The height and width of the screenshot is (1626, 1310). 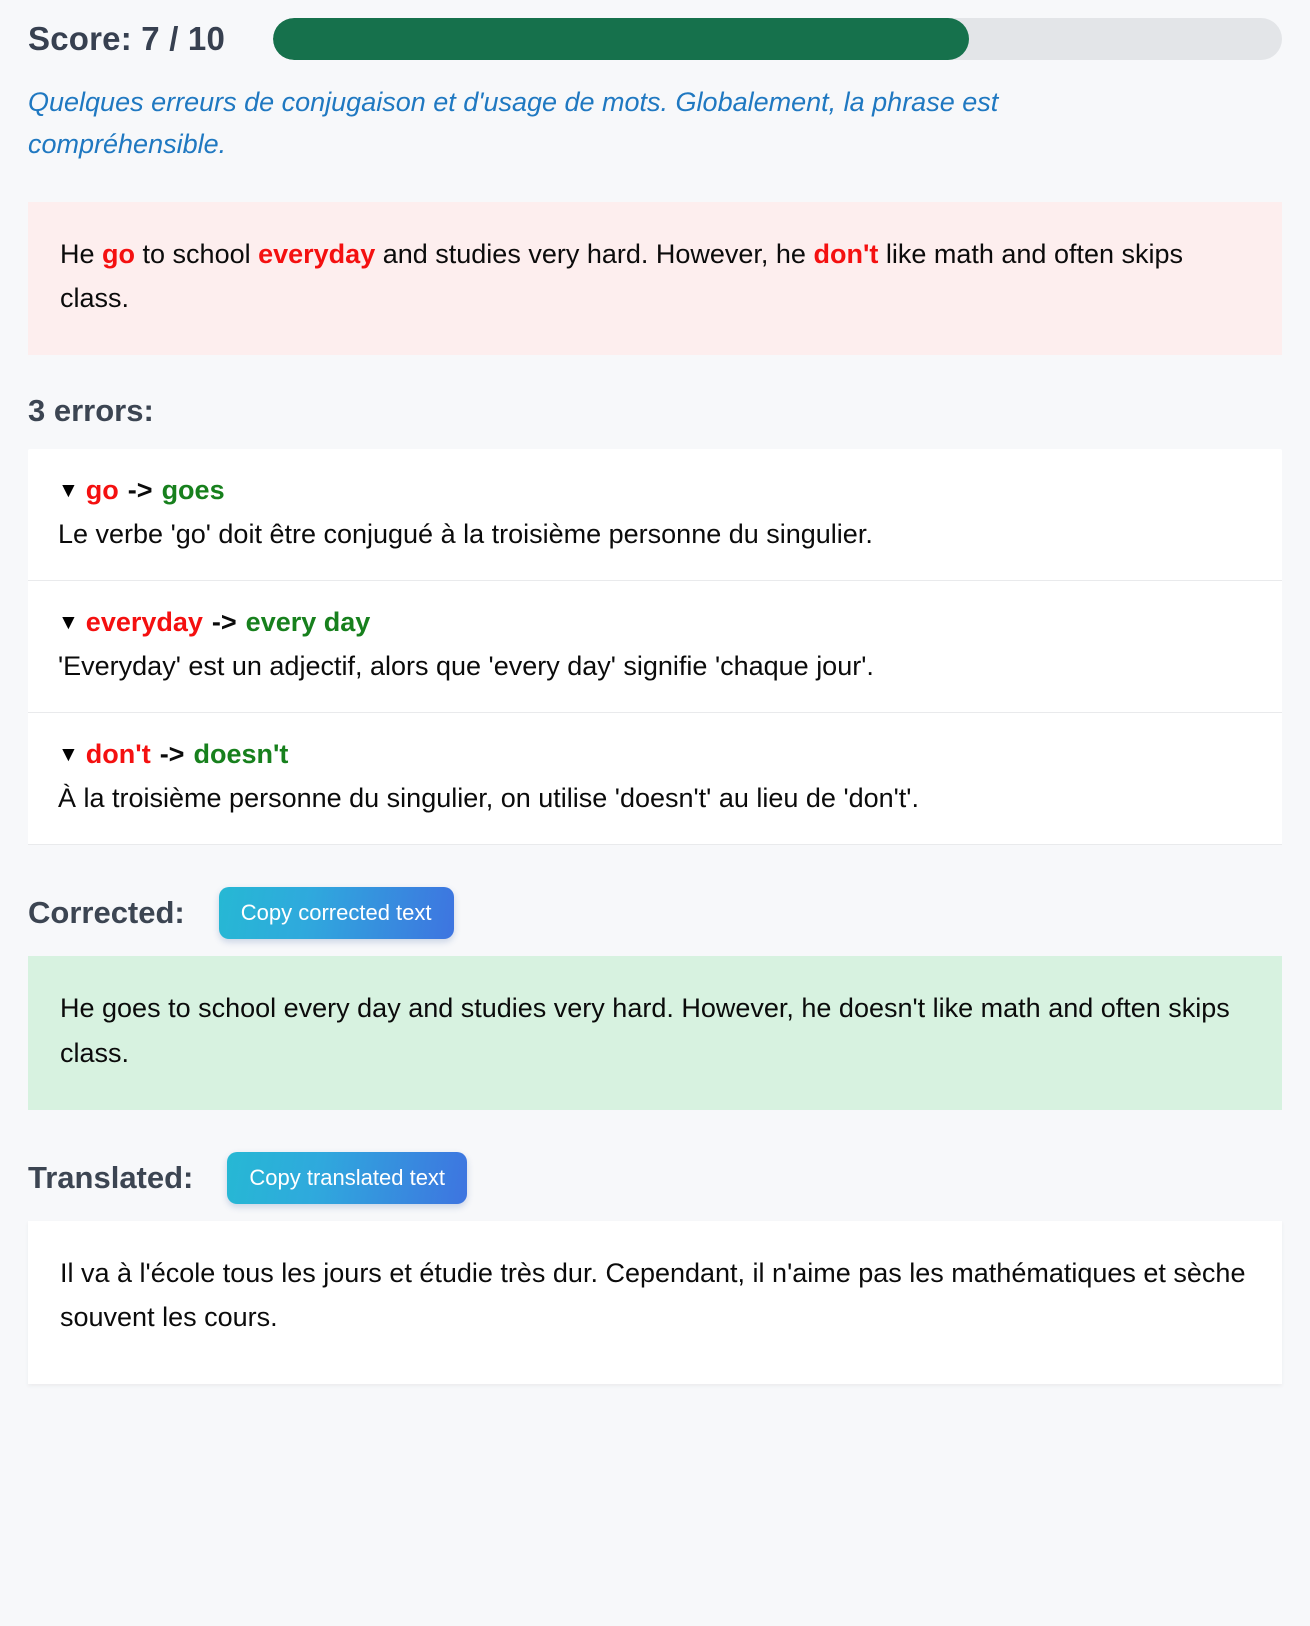 I want to click on error-highlight-word: don't, so click(x=846, y=253).